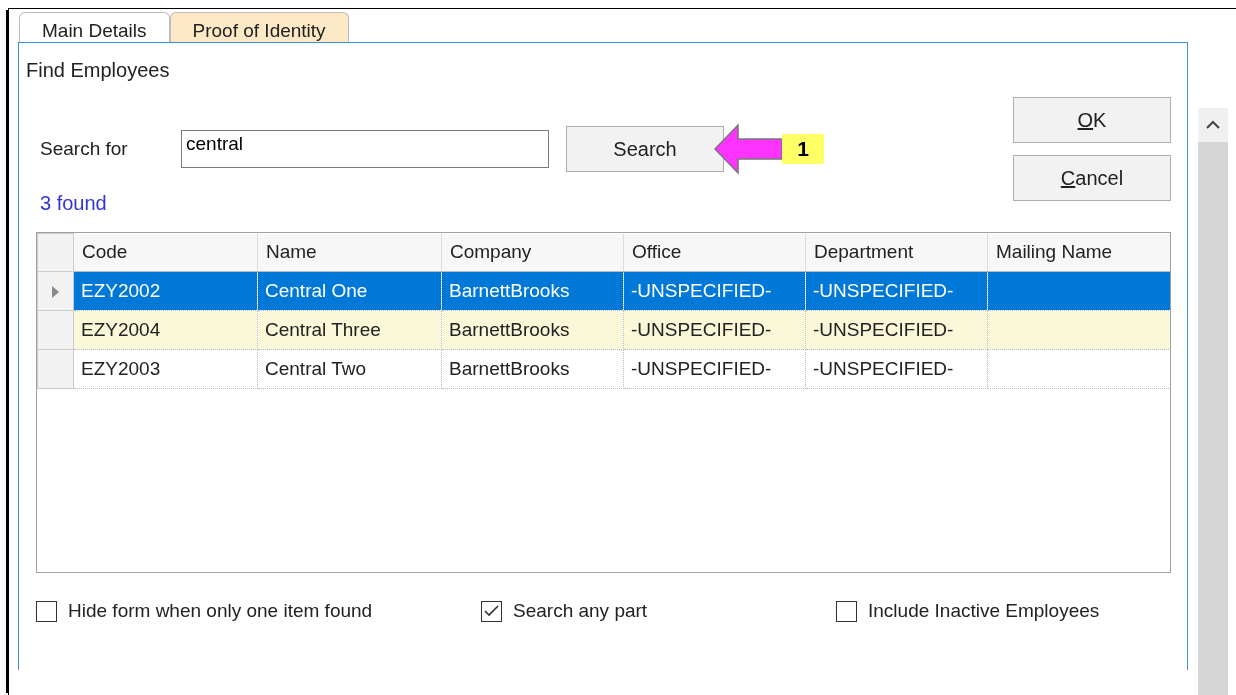 This screenshot has height=695, width=1236. I want to click on table-cell: Central Two, so click(349, 369).